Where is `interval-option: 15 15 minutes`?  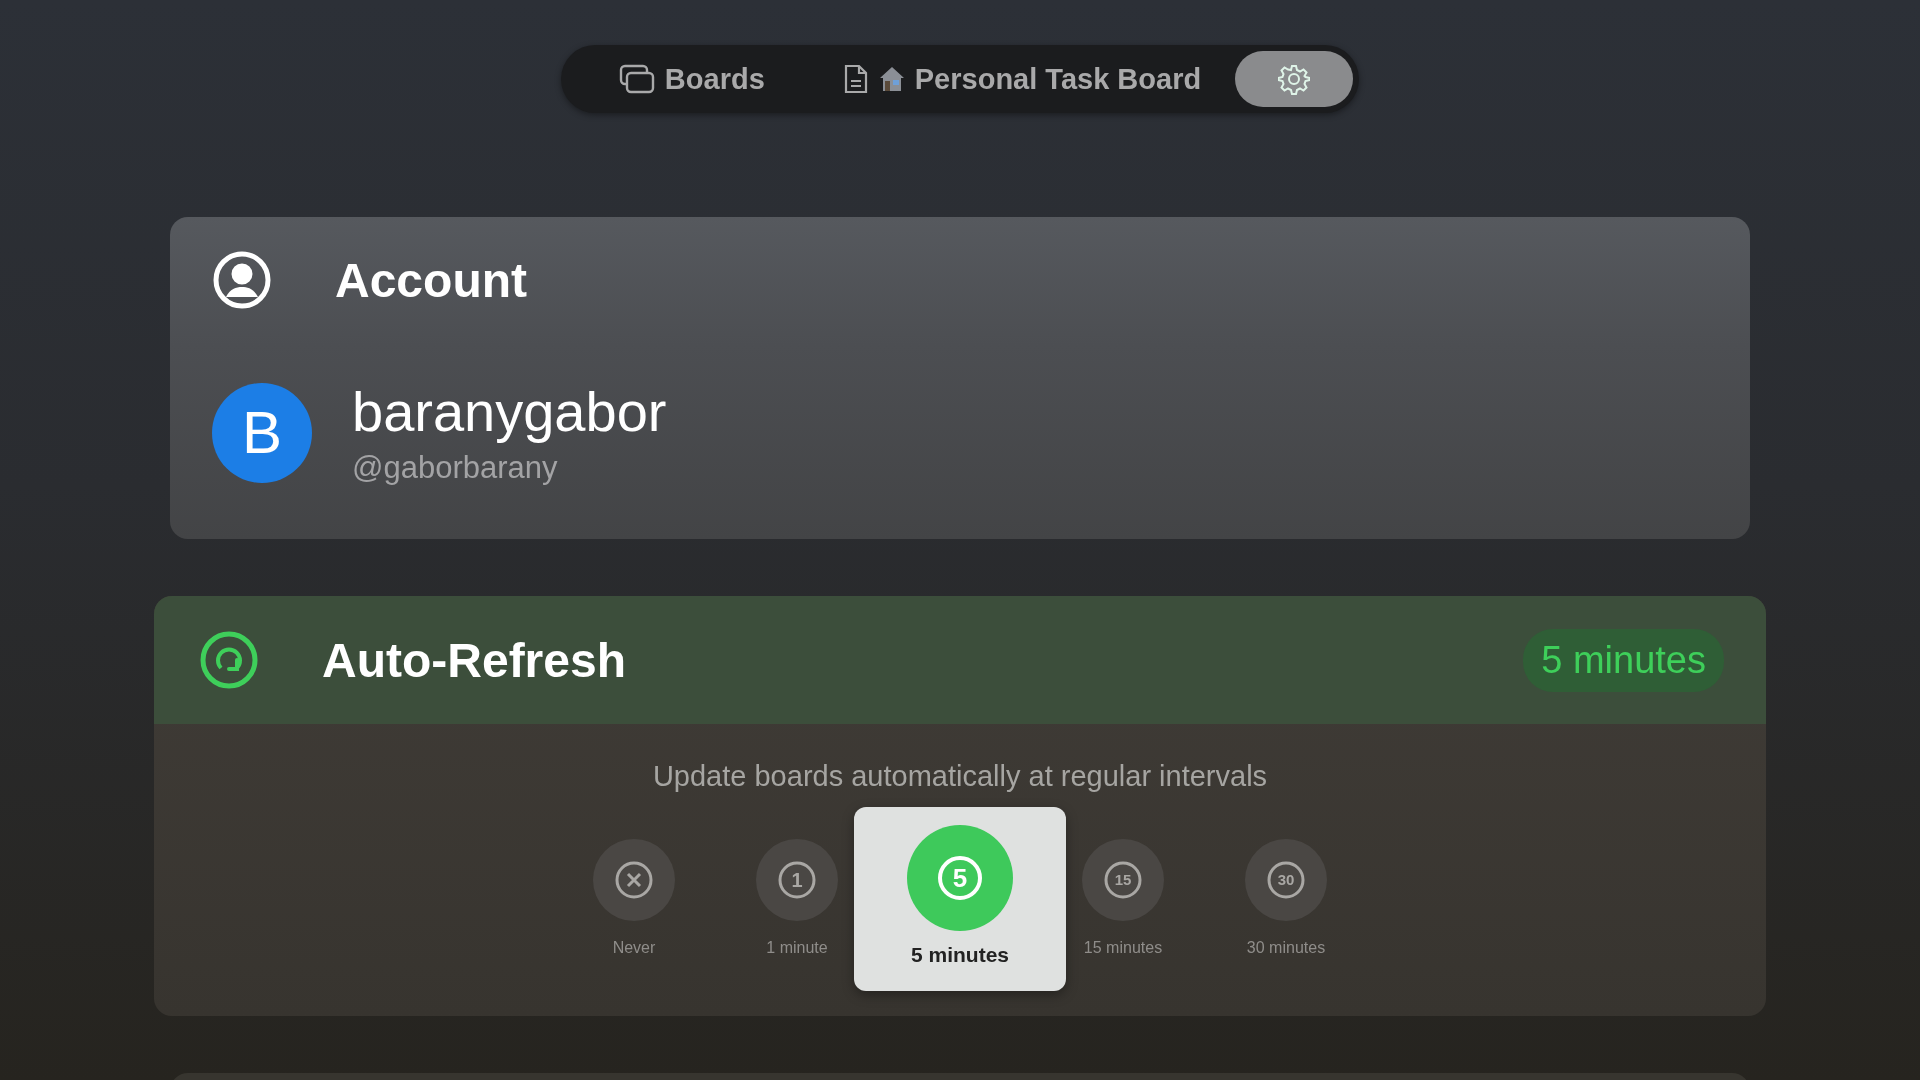 interval-option: 15 15 minutes is located at coordinates (1123, 899).